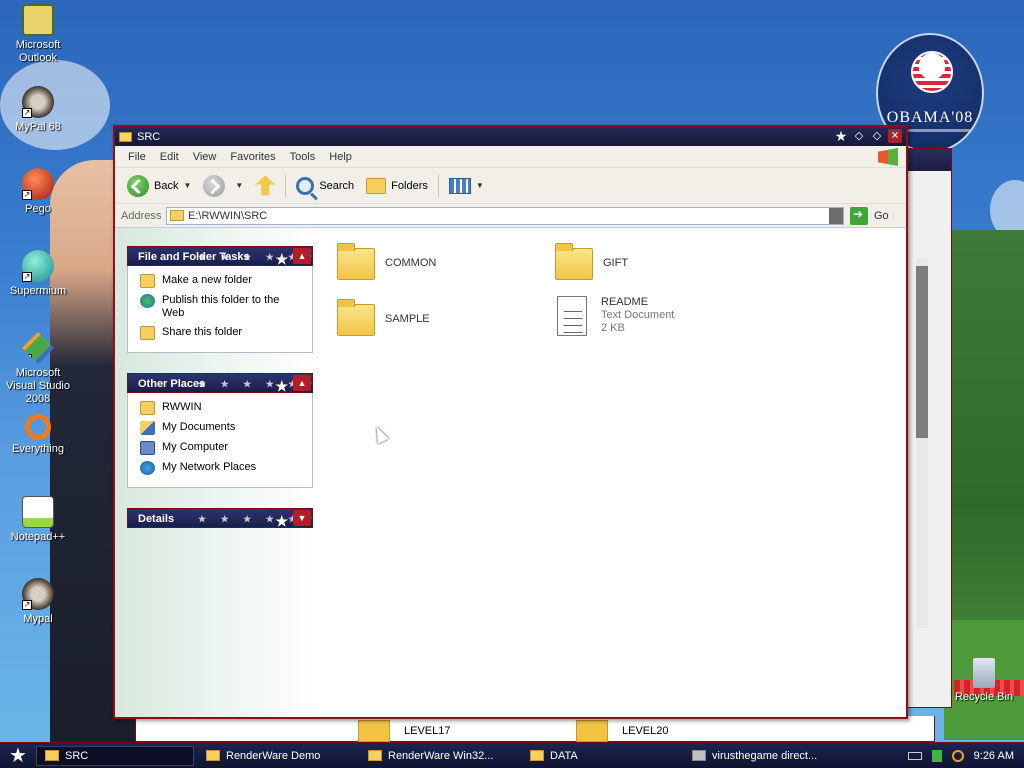  What do you see at coordinates (38, 512) in the screenshot?
I see `notepad-icon` at bounding box center [38, 512].